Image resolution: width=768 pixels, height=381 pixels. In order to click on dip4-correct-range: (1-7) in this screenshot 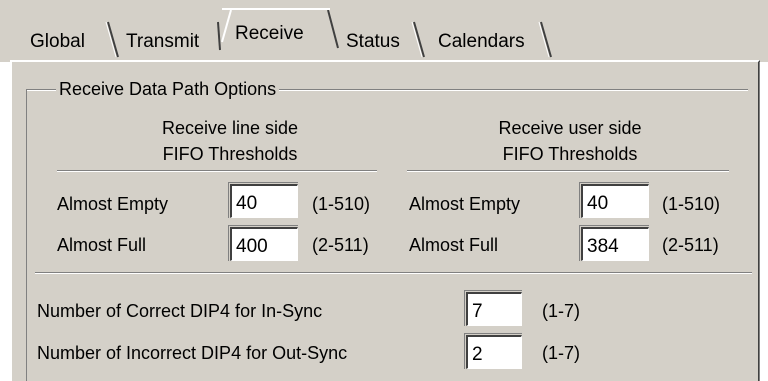, I will do `click(561, 311)`.